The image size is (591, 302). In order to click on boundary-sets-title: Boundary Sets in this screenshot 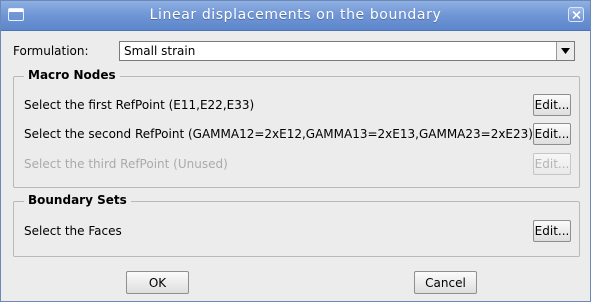, I will do `click(77, 200)`.